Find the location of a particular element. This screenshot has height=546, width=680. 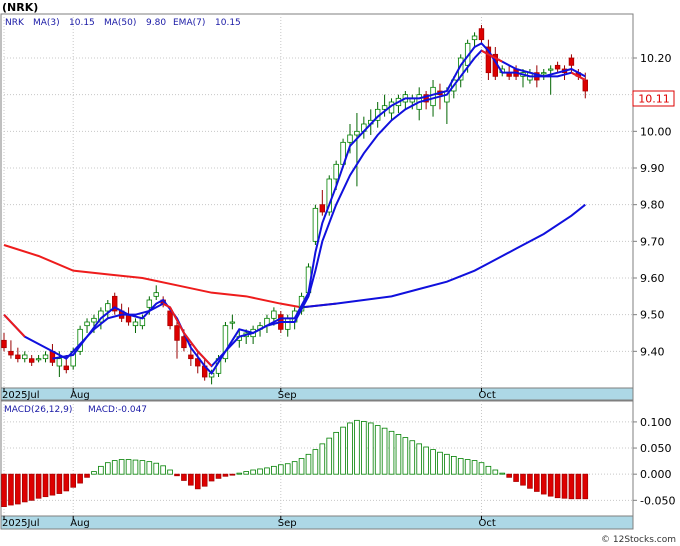

macd-ytick-label: 0.100 is located at coordinates (656, 422).